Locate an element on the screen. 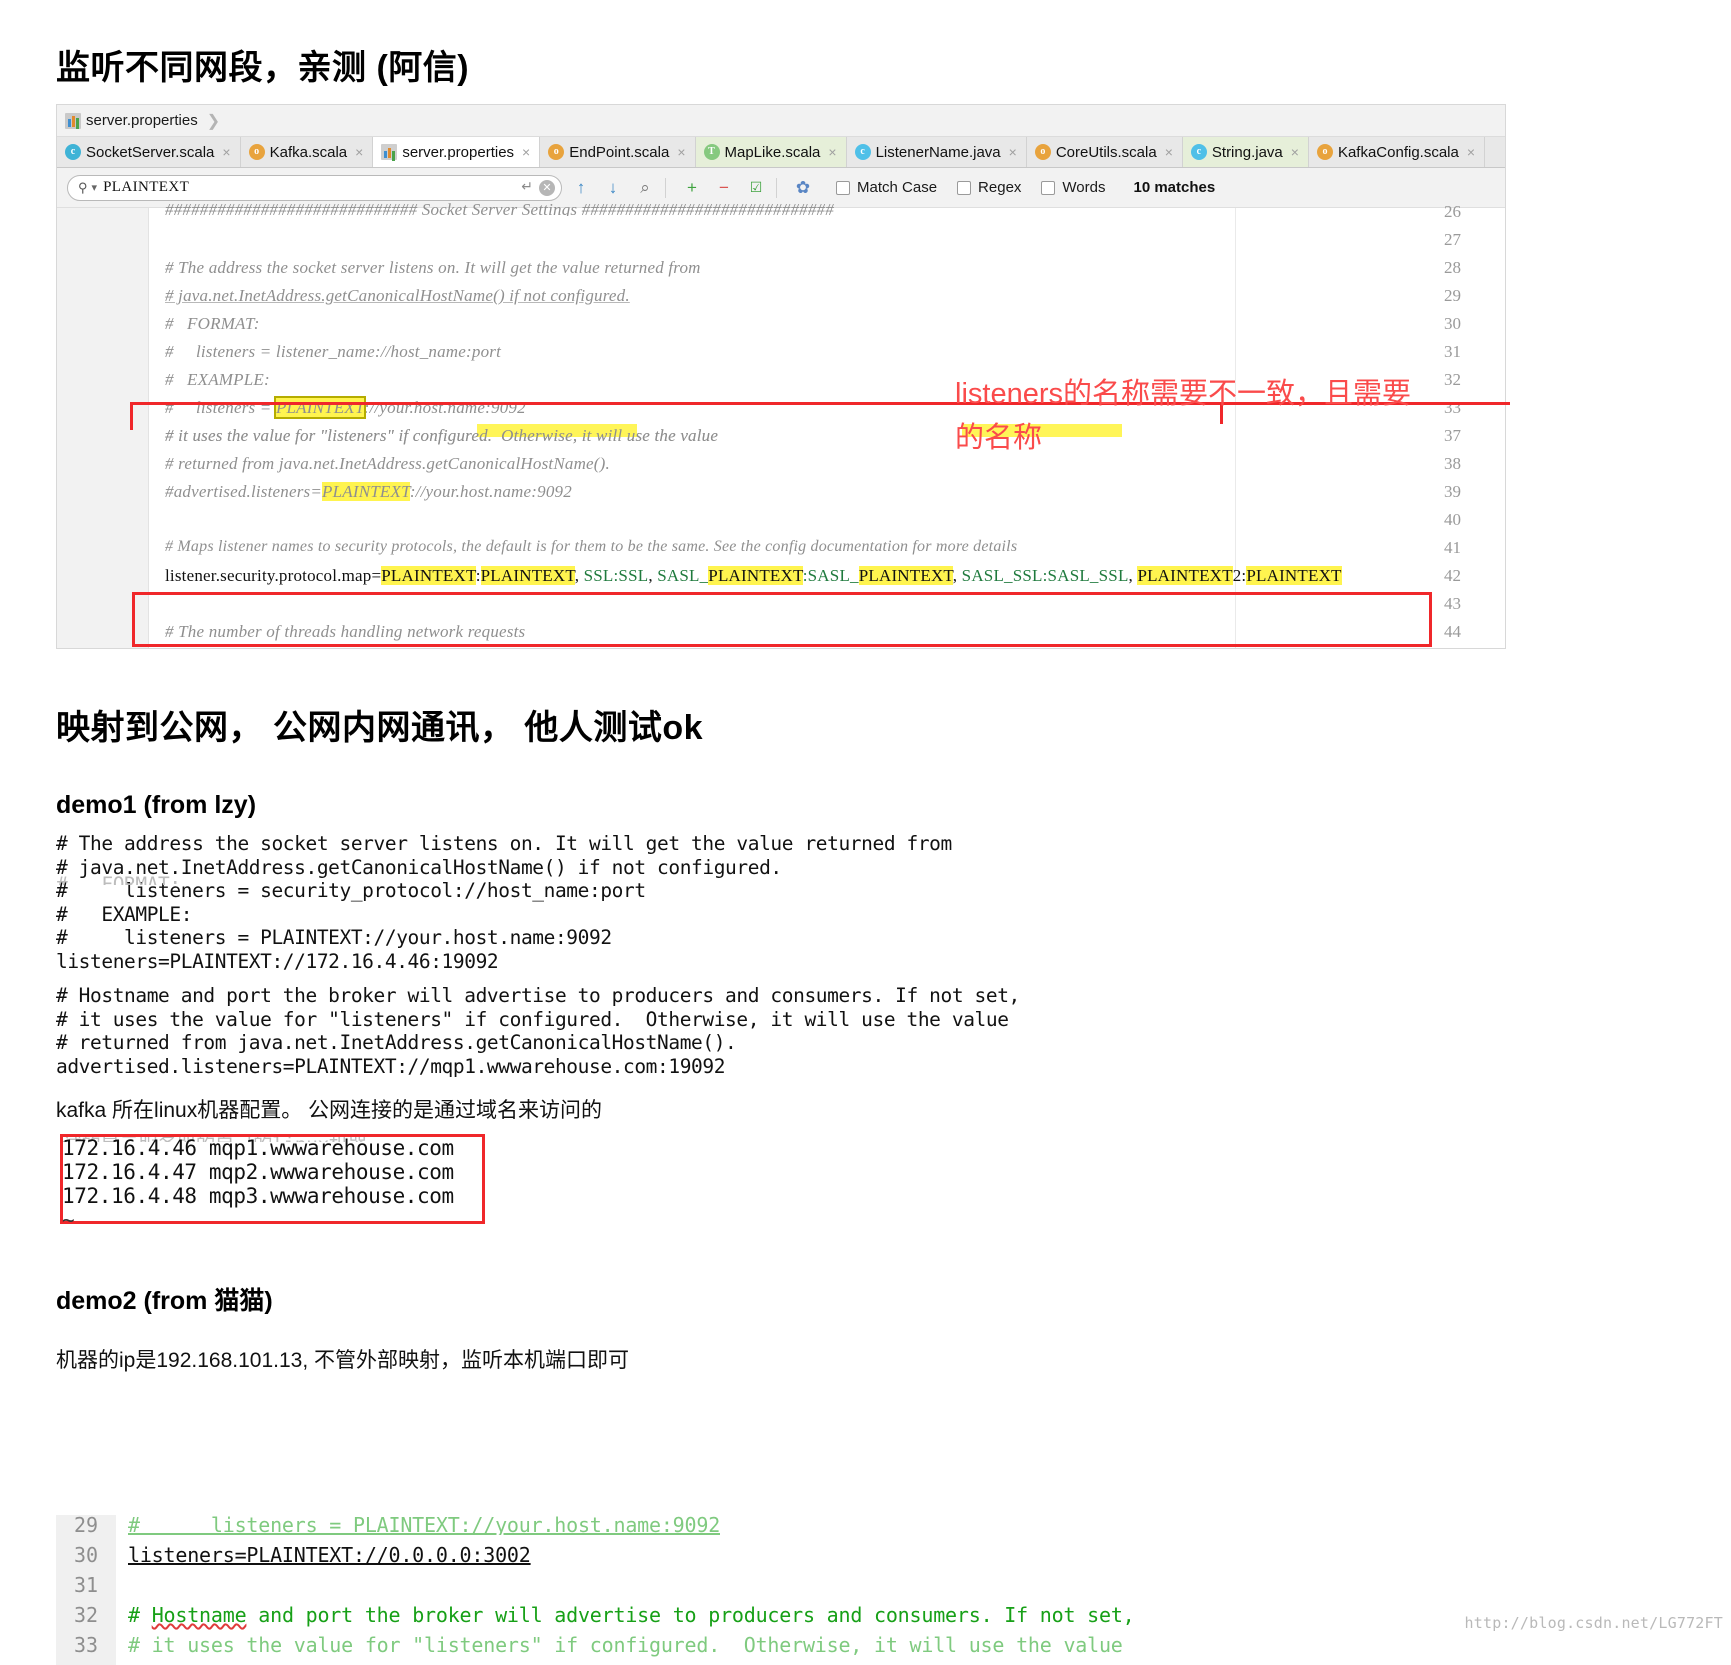 The width and height of the screenshot is (1731, 1665). chevron-down-icon: ▾ is located at coordinates (95, 187).